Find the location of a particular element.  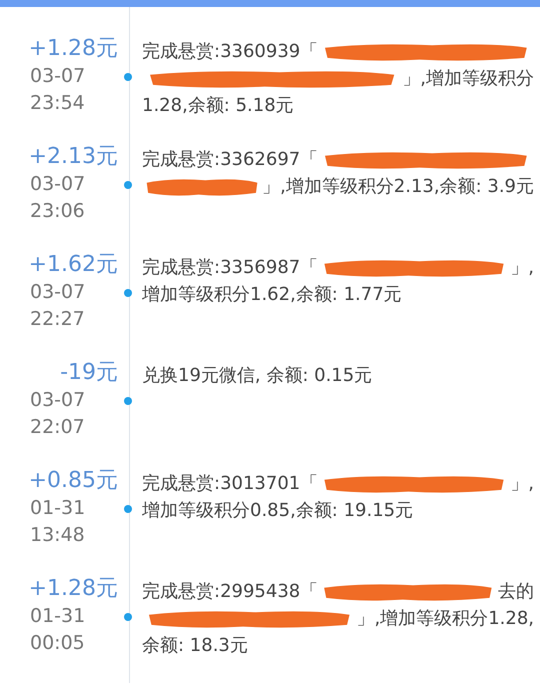

amount: +1.62元 is located at coordinates (73, 265).